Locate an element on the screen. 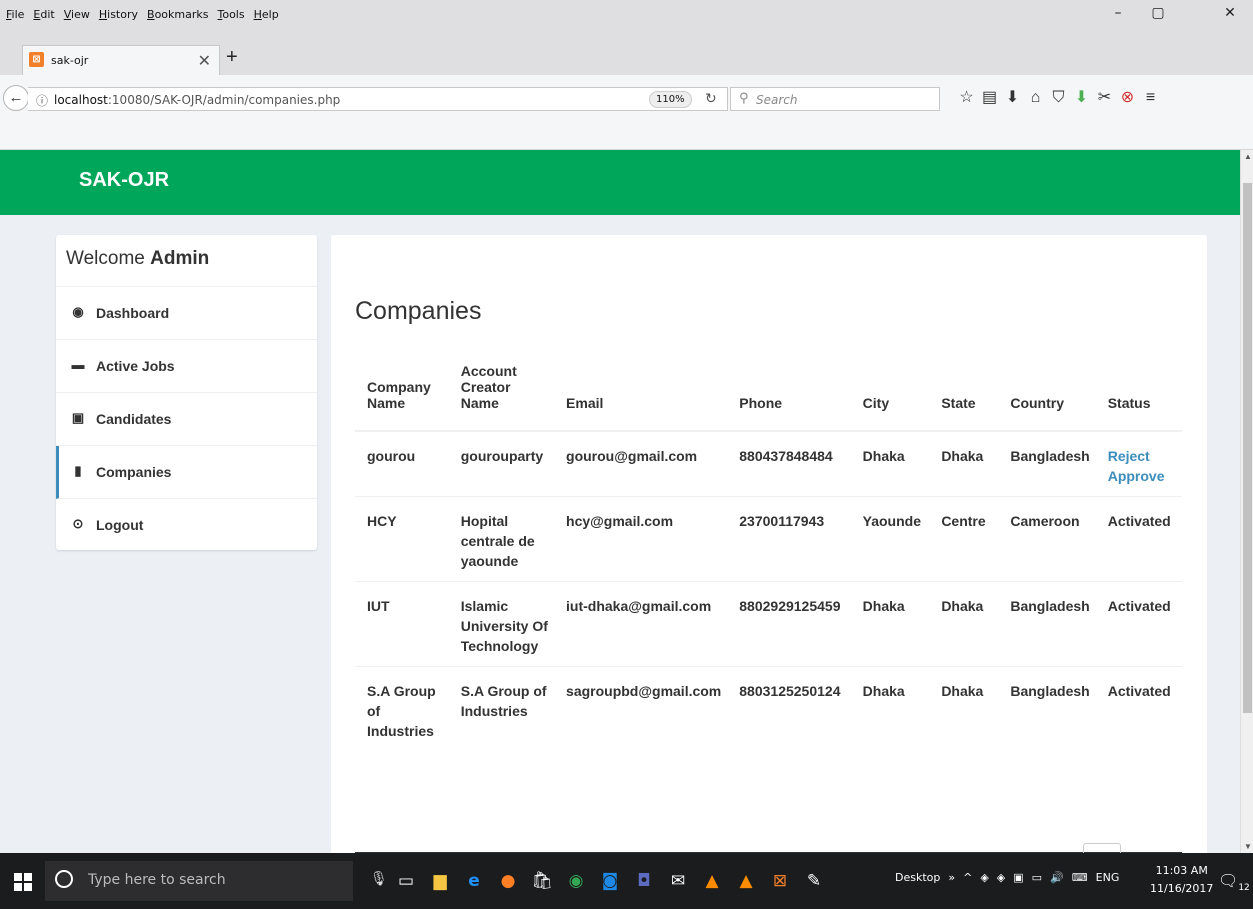 The height and width of the screenshot is (909, 1253). minimize-button: – is located at coordinates (1118, 13).